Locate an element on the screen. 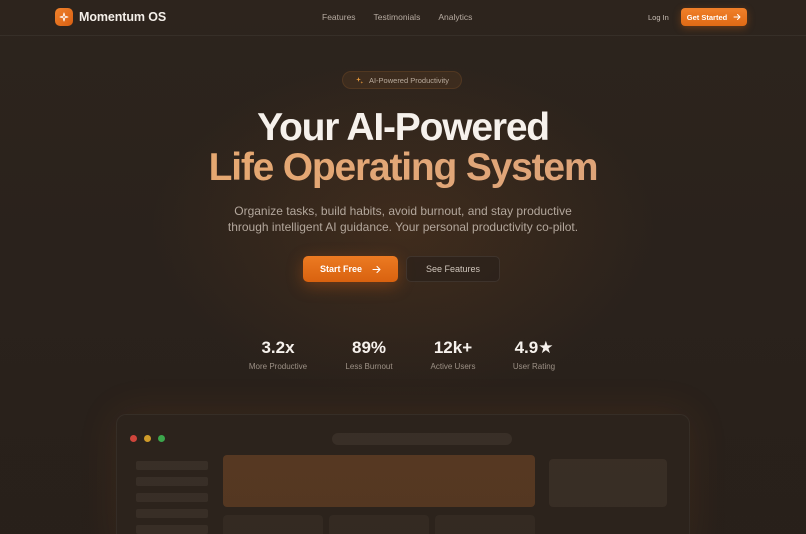 The width and height of the screenshot is (806, 534). sparkle-icon is located at coordinates (64, 17).